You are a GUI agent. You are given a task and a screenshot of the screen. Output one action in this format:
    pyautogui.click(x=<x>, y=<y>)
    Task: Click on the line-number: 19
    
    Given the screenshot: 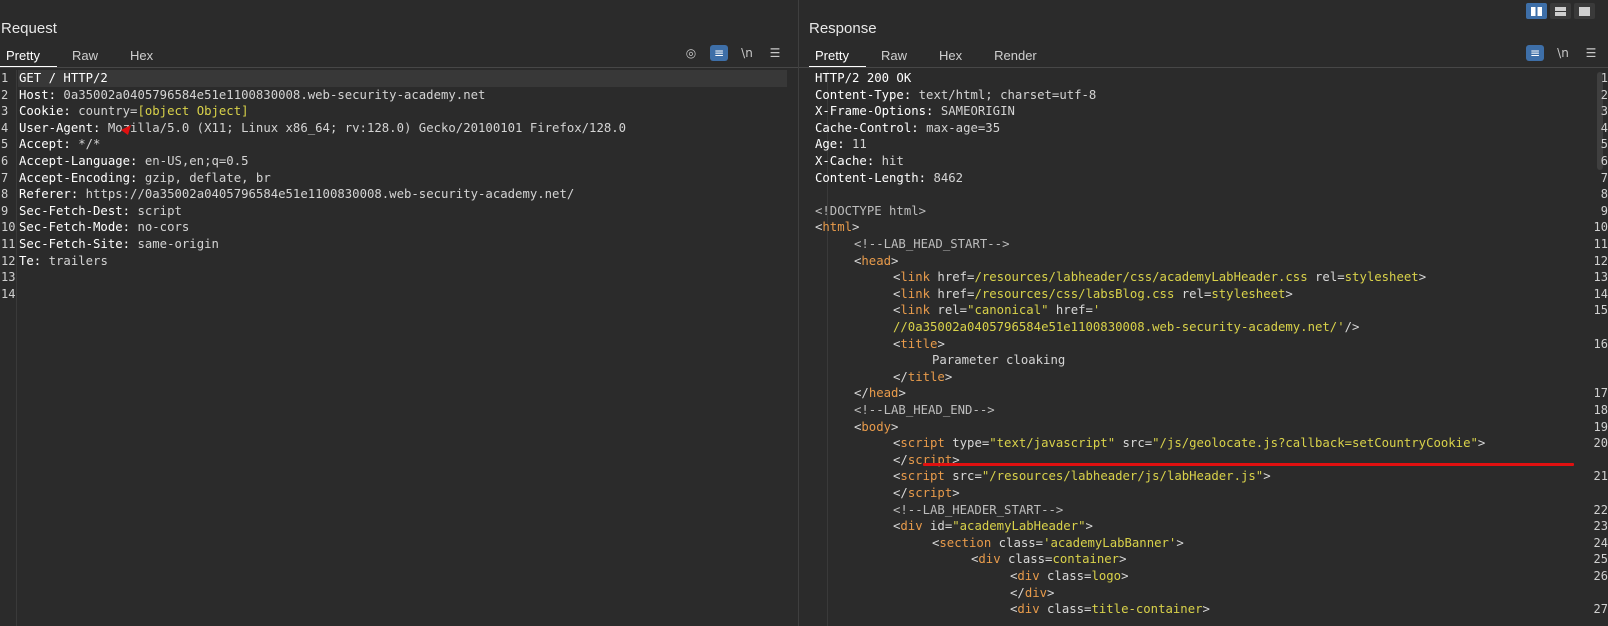 What is the action you would take?
    pyautogui.click(x=1600, y=426)
    